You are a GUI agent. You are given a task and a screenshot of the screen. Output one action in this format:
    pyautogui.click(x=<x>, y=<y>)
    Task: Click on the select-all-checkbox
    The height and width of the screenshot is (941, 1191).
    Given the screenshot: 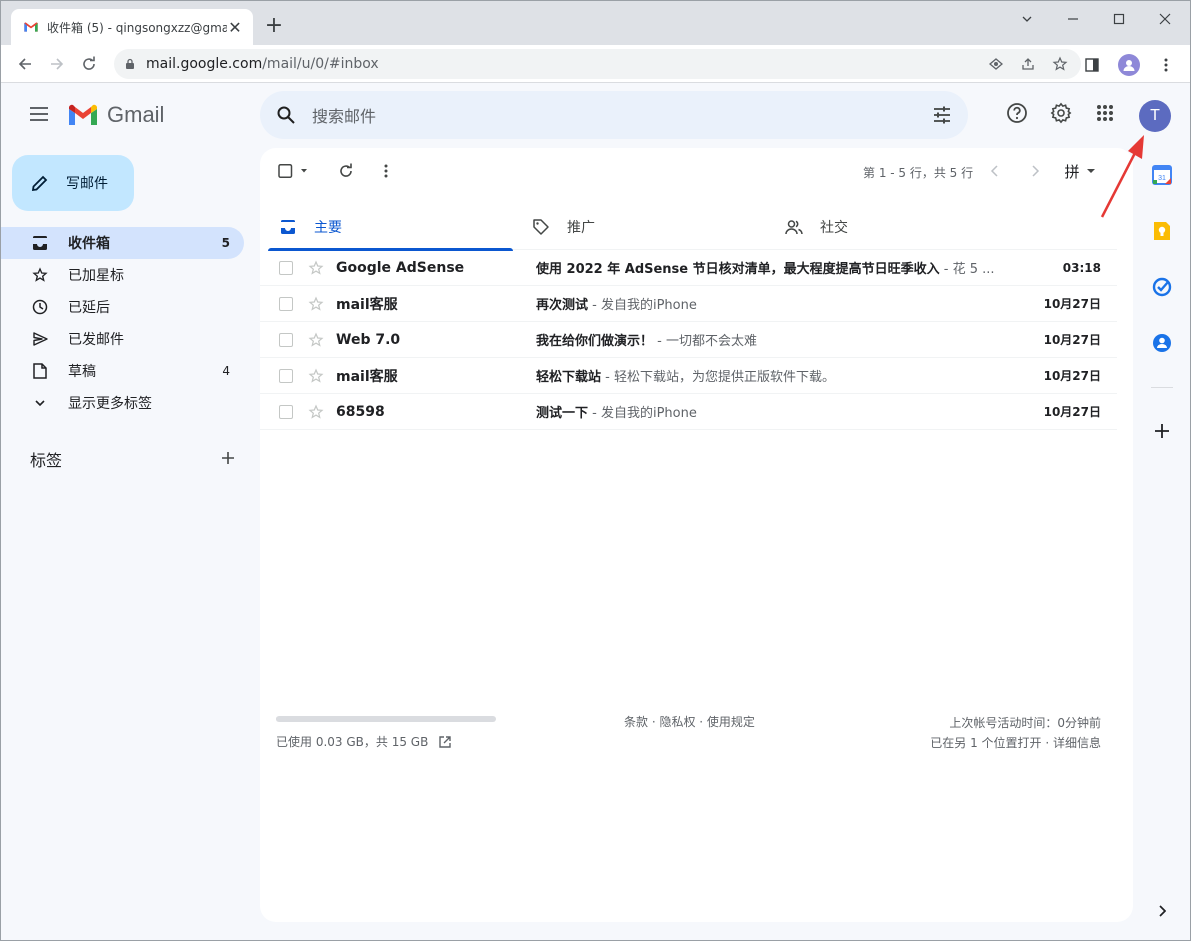 What is the action you would take?
    pyautogui.click(x=294, y=171)
    